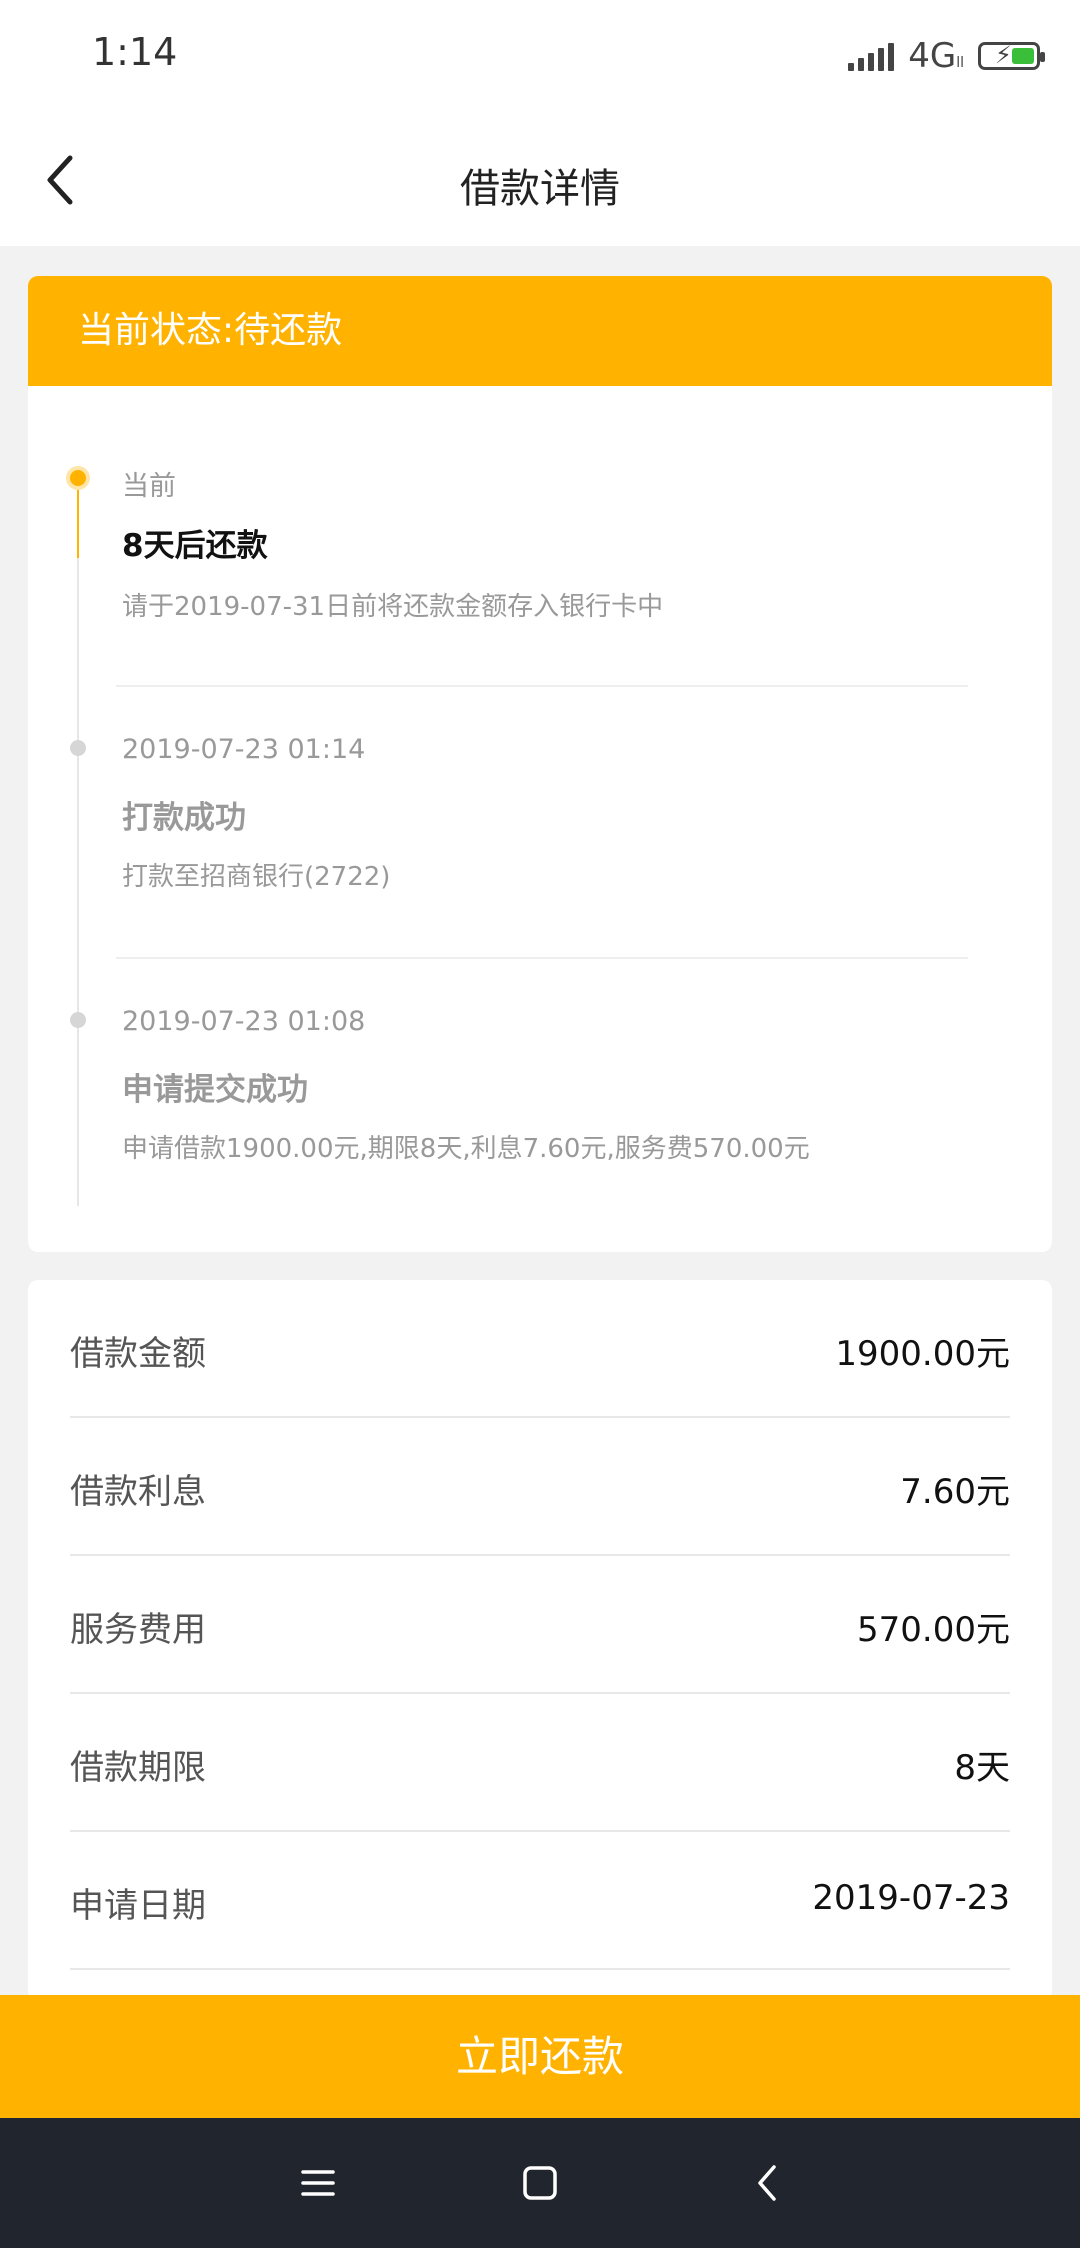  I want to click on detail-row-service-fee: 服务费用 570.00元, so click(540, 1625).